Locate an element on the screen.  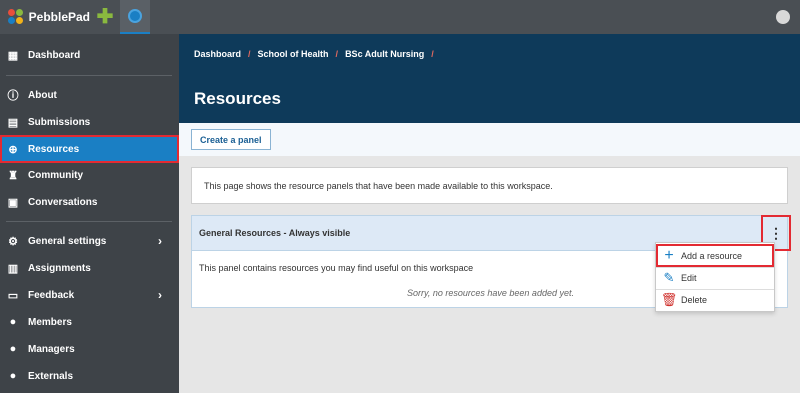
sidebar-item-label: About is located at coordinates (42, 95).